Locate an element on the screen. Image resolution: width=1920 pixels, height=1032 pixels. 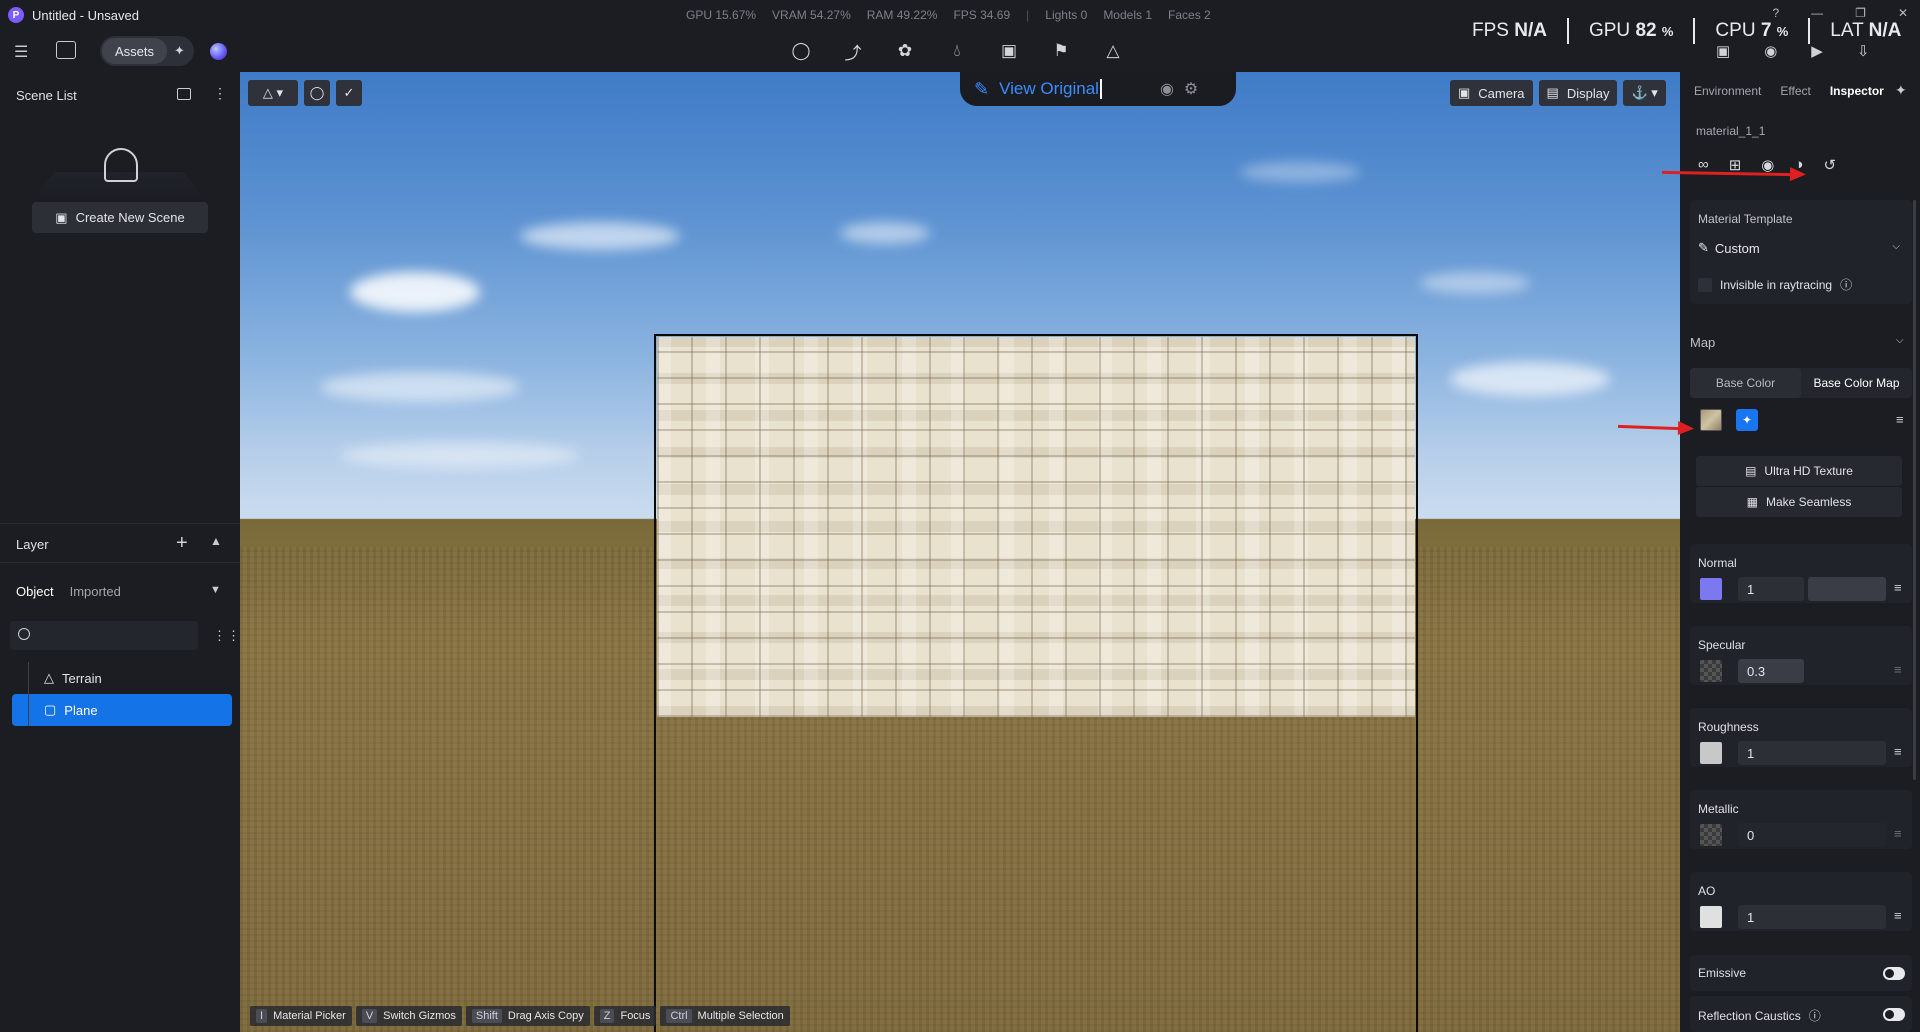
terrain-tool-icon: △ is located at coordinates (1113, 51).